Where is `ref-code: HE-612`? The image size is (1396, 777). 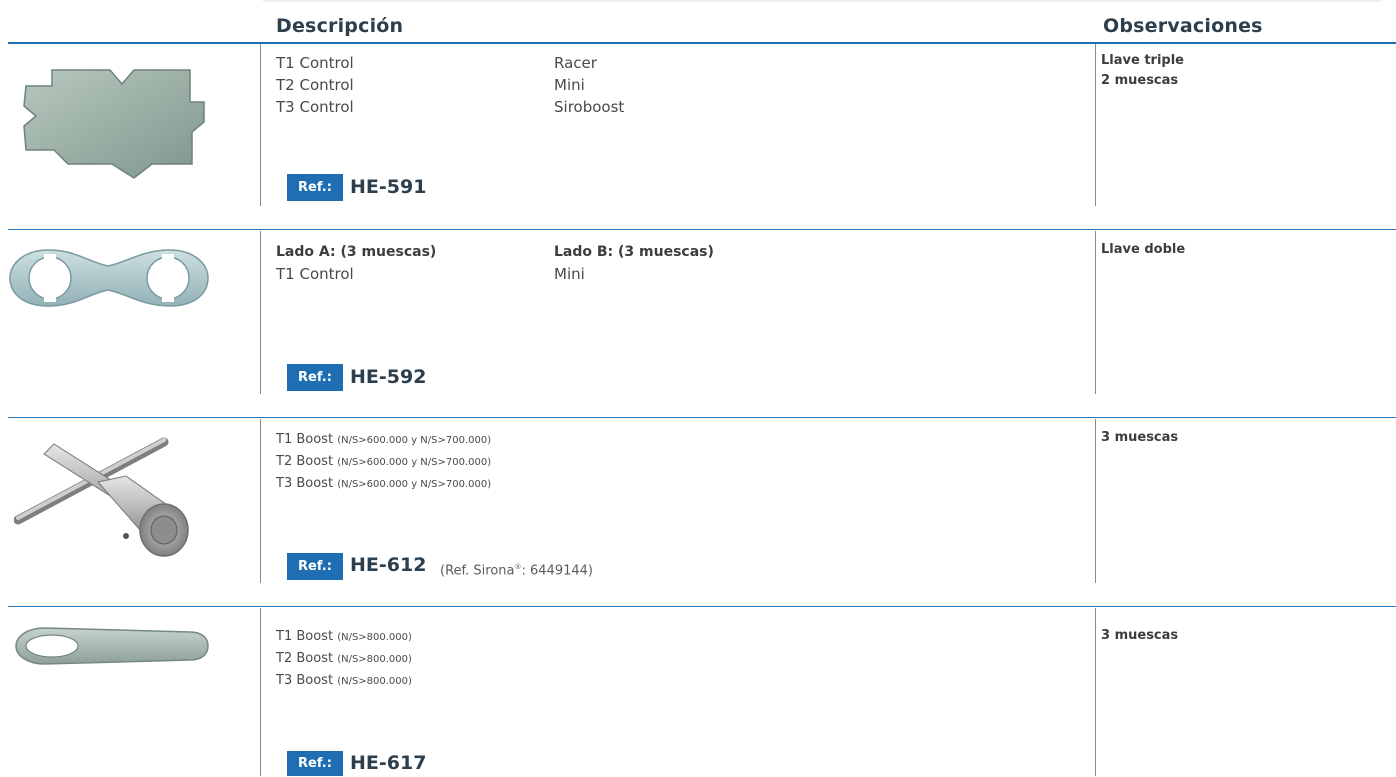 ref-code: HE-612 is located at coordinates (388, 565).